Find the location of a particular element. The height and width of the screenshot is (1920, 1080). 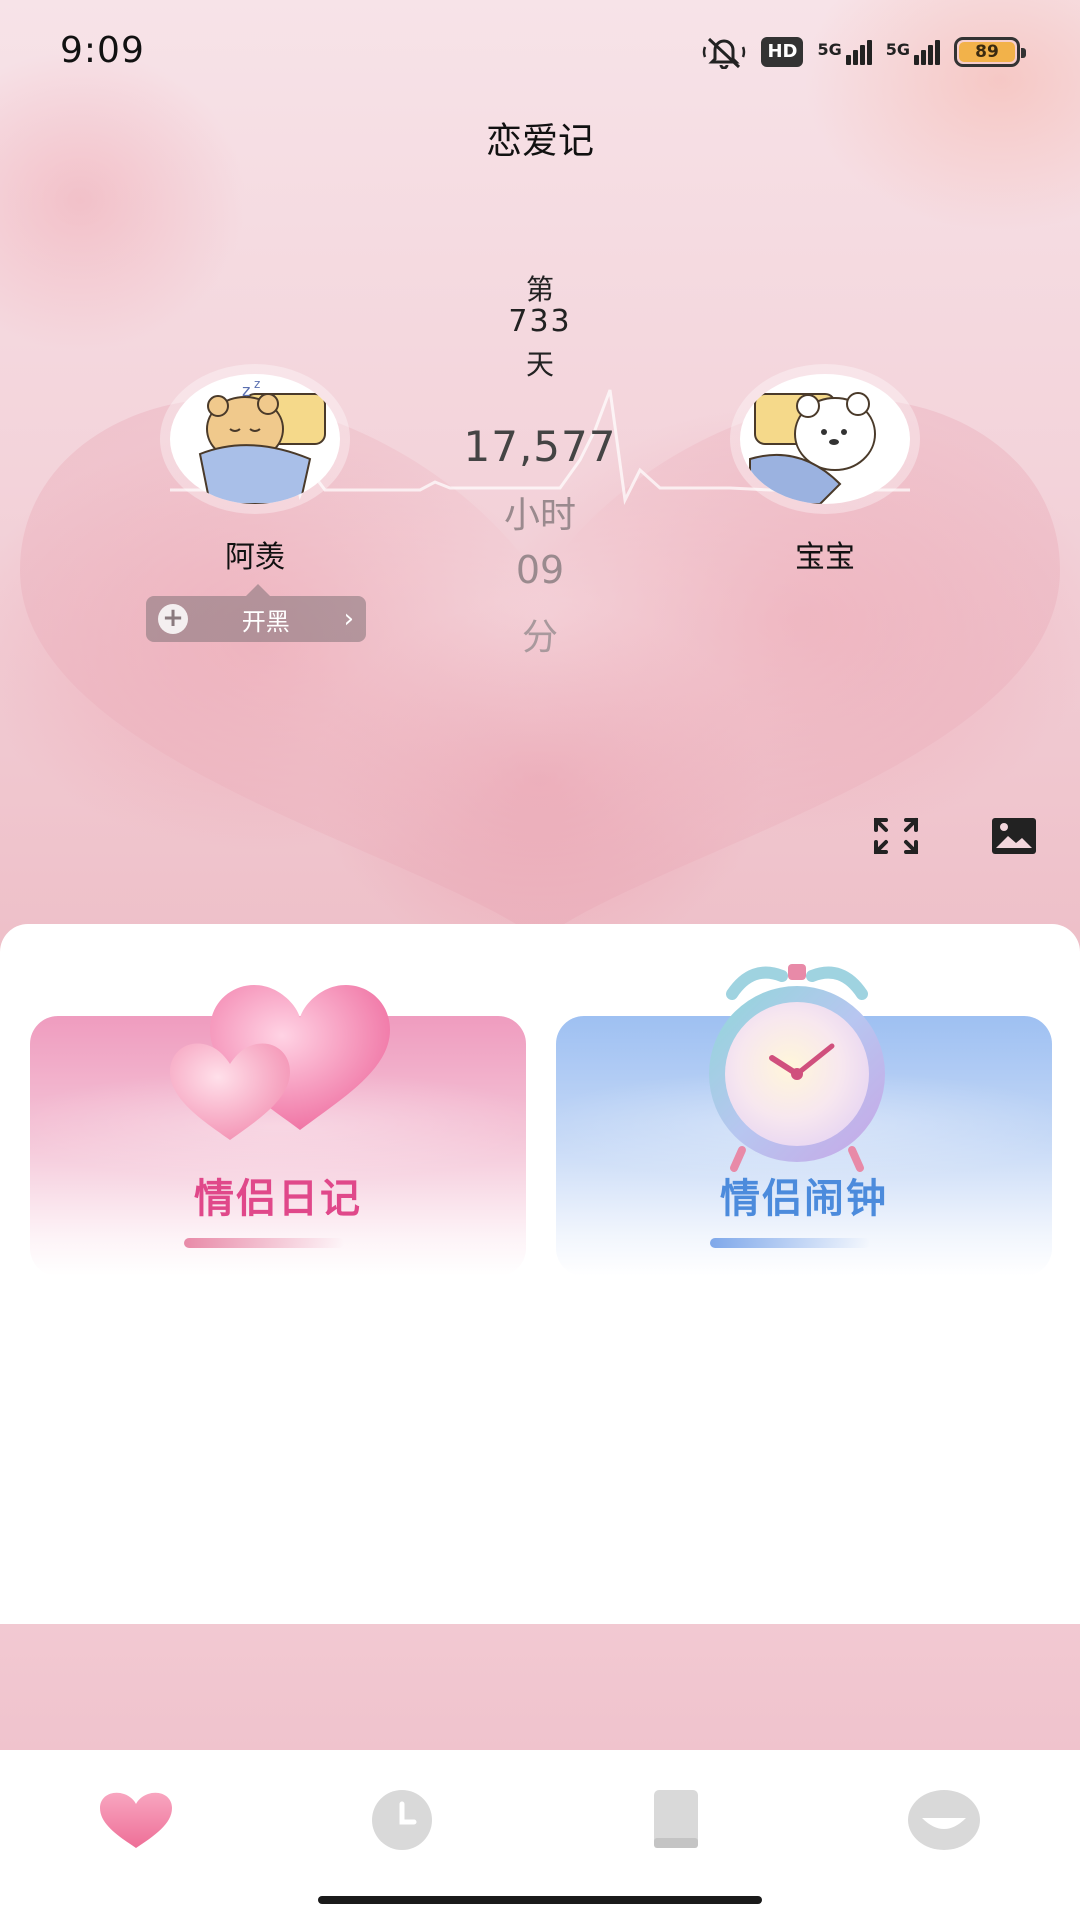

game-together-button: + 开黑 › is located at coordinates (256, 613).